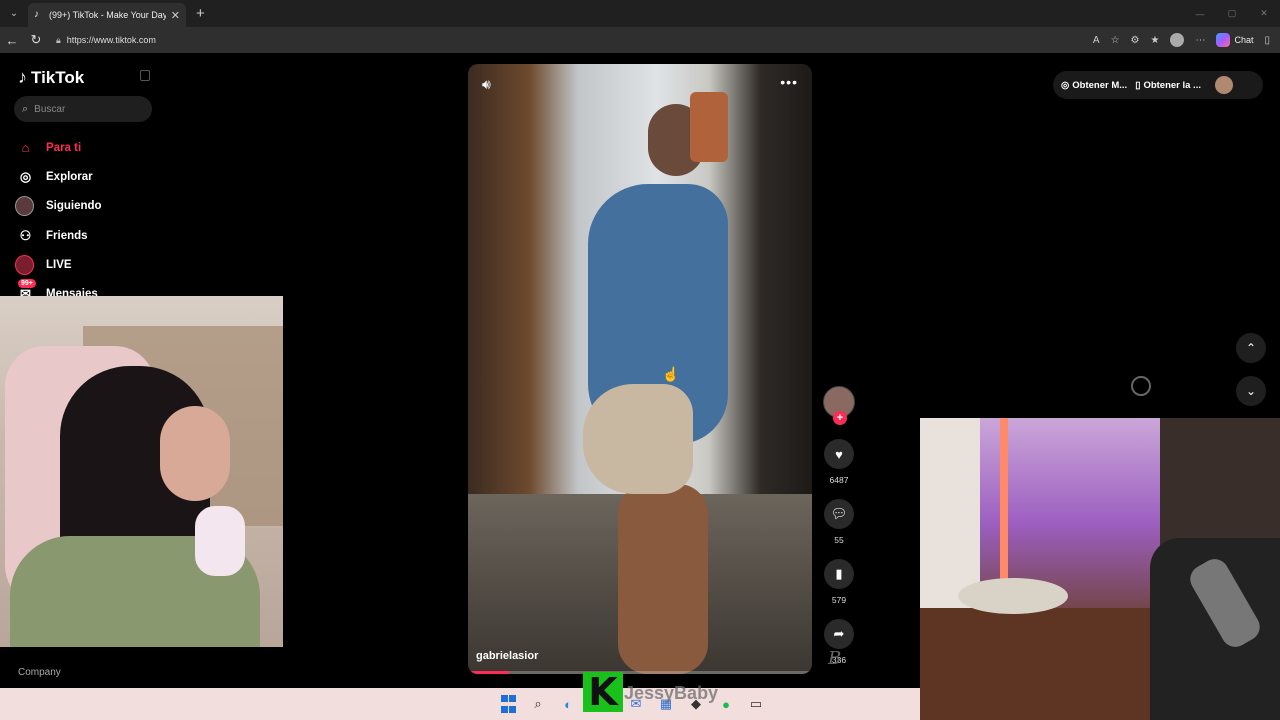 The height and width of the screenshot is (720, 1280). I want to click on nav-item-para-ti: ⌂ Para ti, so click(59, 147).